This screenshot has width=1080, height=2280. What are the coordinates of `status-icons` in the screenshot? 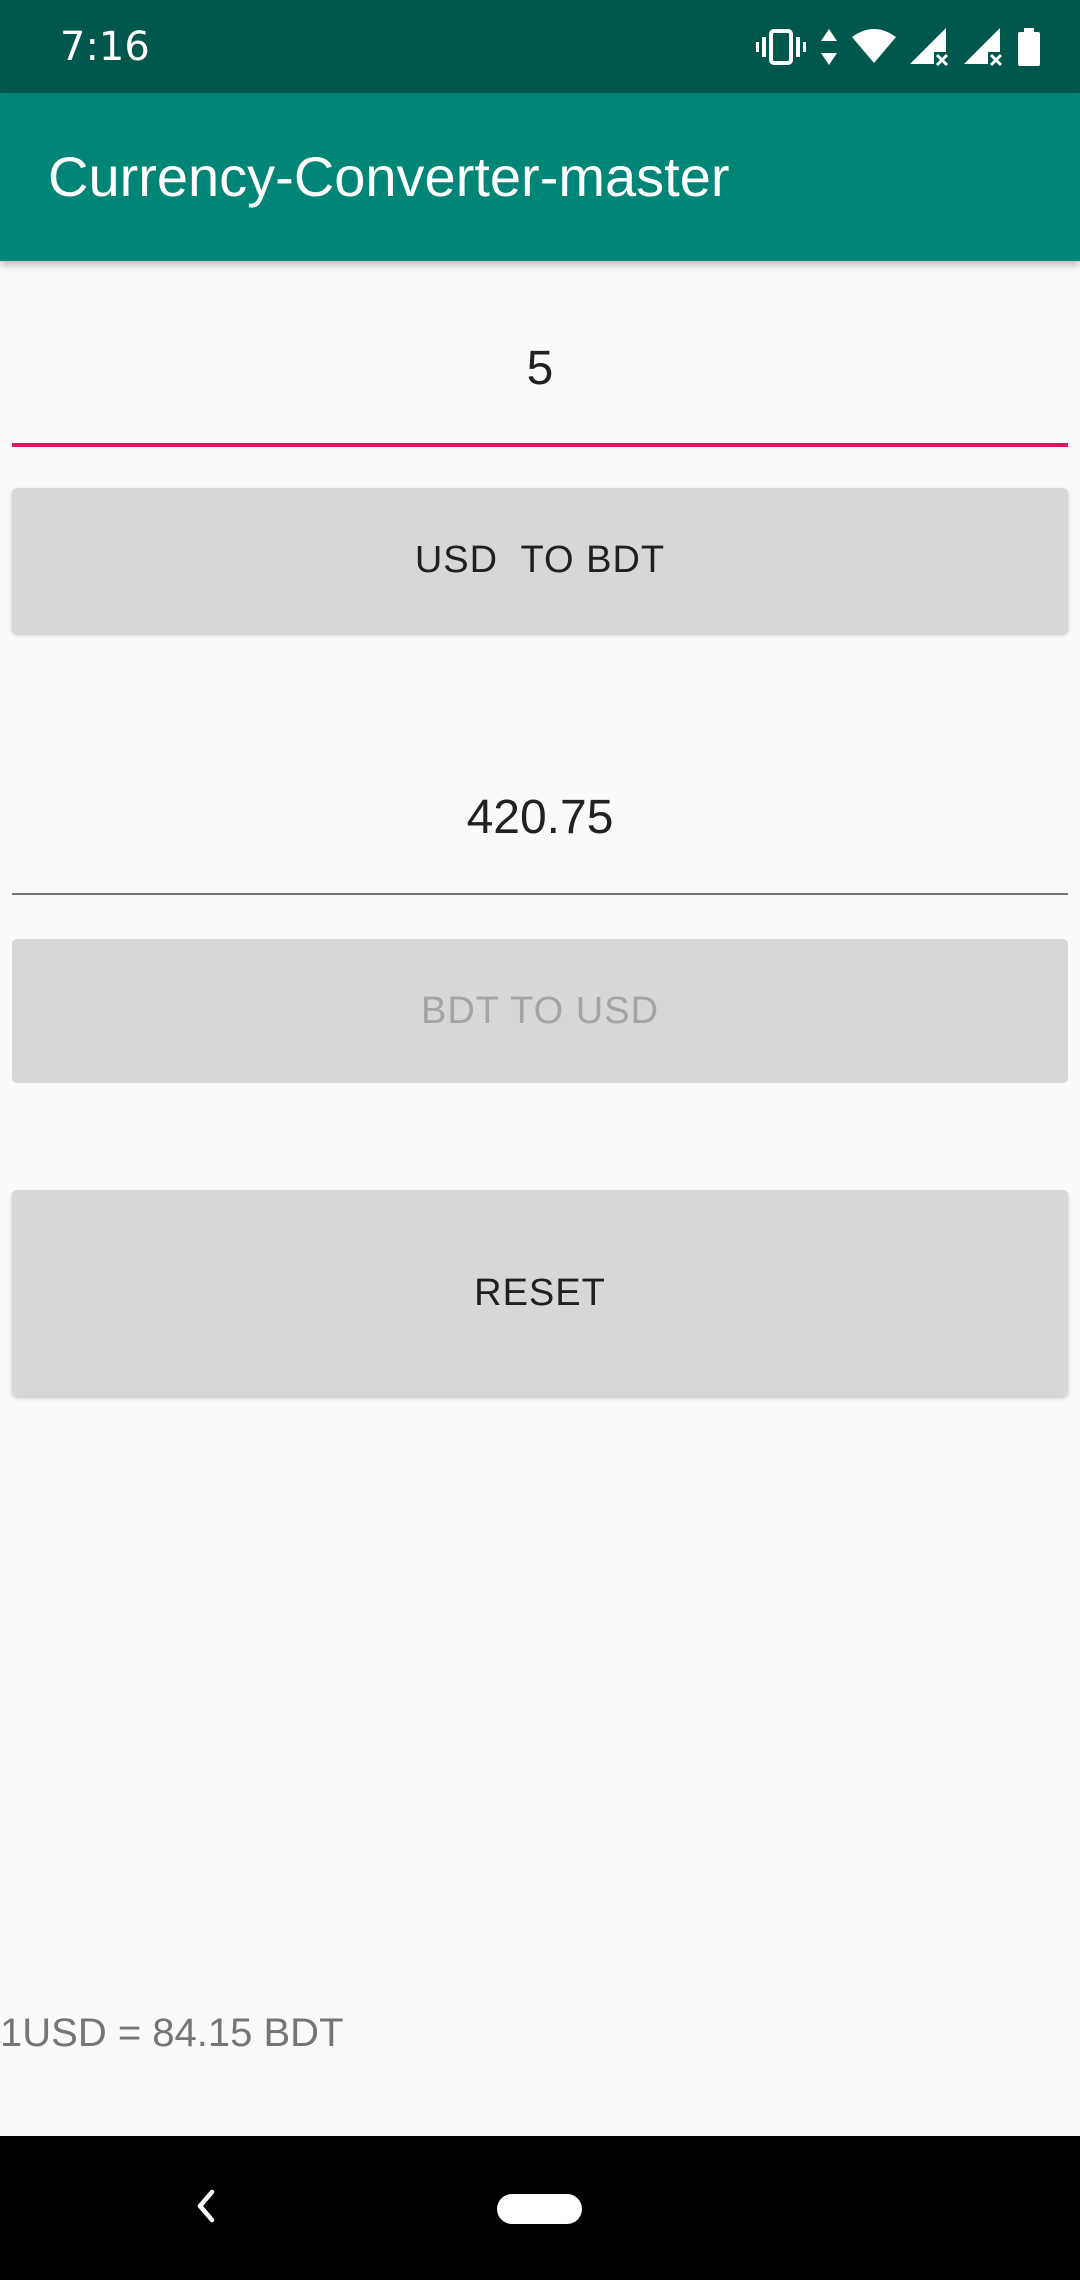 It's located at (898, 47).